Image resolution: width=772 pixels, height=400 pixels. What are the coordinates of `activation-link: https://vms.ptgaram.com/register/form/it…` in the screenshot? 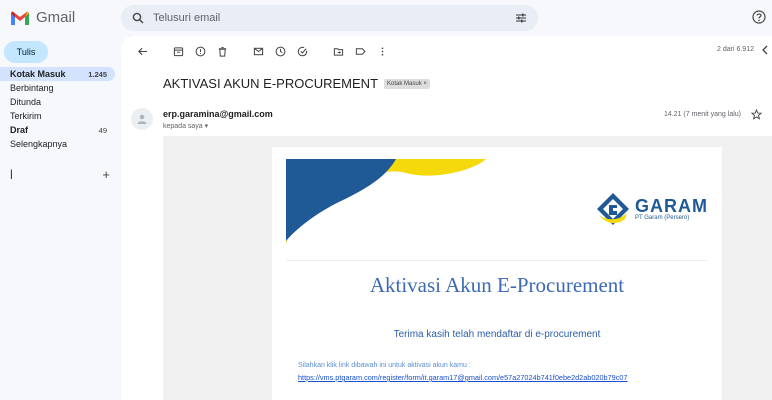 It's located at (462, 377).